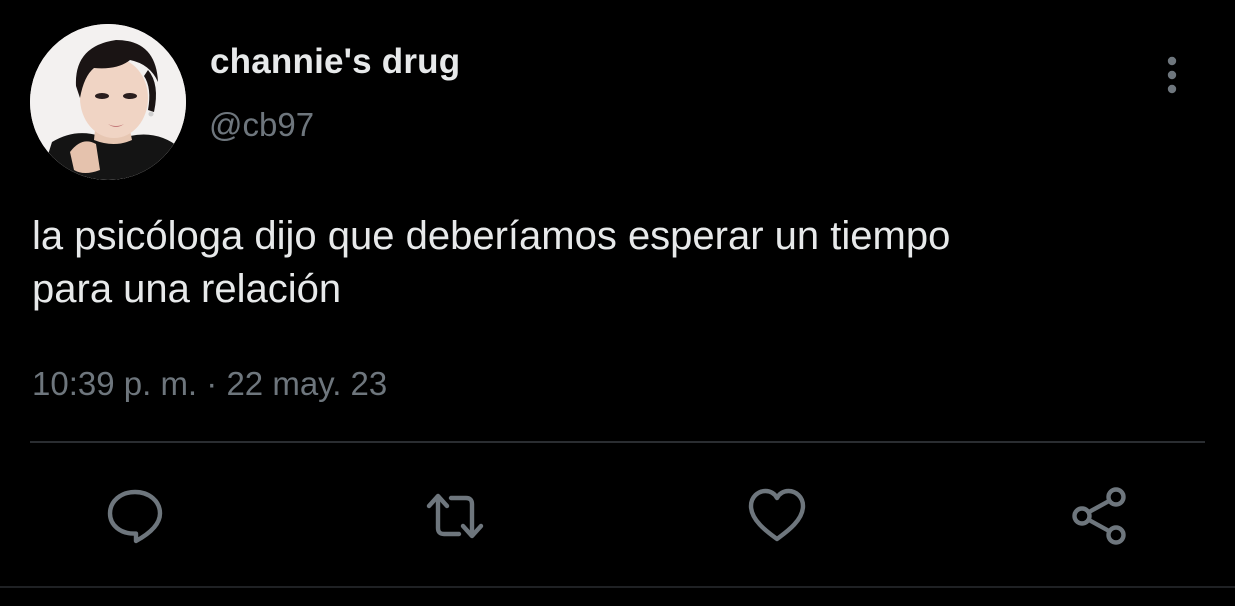 The image size is (1235, 606). I want to click on author-display-name: channie's drug, so click(335, 62).